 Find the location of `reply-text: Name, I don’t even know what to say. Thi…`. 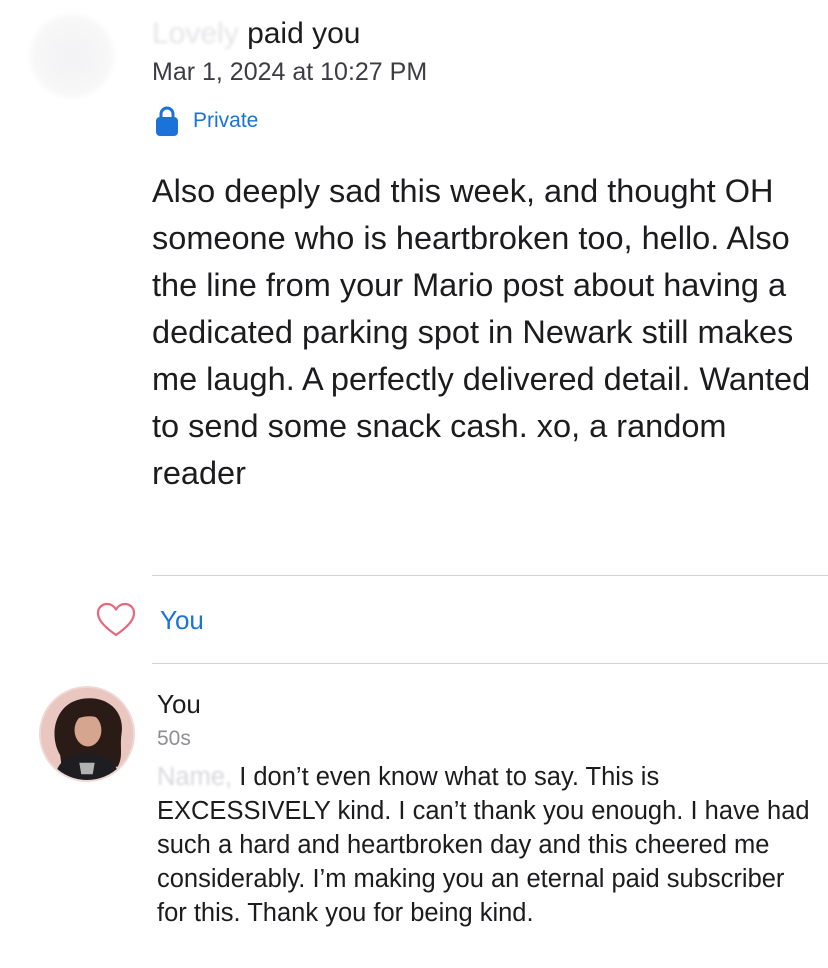

reply-text: Name, I don’t even know what to say. Thi… is located at coordinates (487, 845).